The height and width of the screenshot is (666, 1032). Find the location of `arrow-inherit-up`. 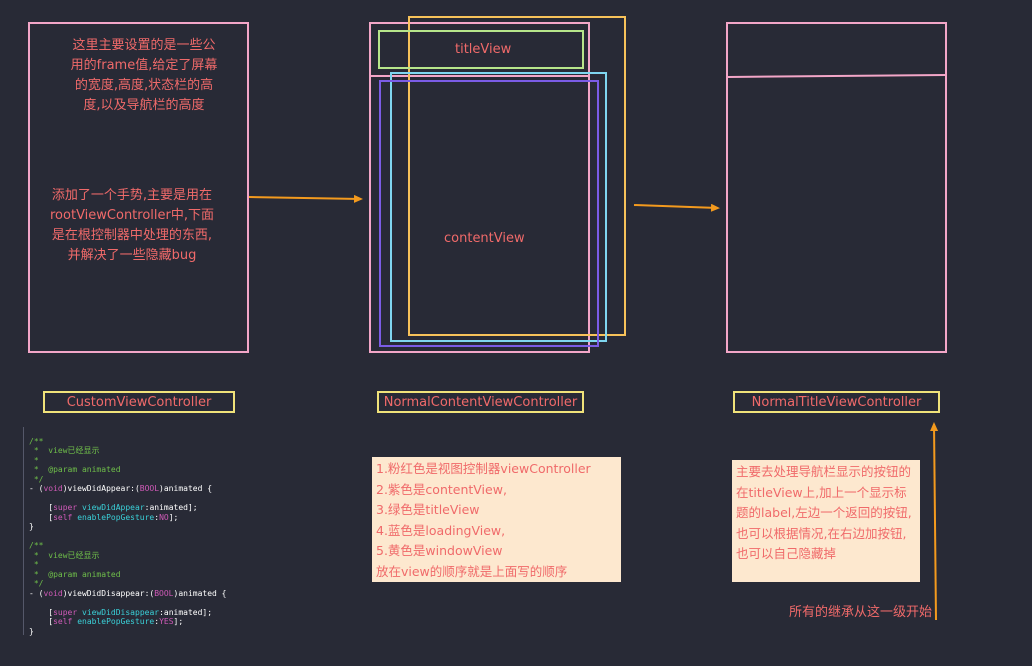

arrow-inherit-up is located at coordinates (934, 521).